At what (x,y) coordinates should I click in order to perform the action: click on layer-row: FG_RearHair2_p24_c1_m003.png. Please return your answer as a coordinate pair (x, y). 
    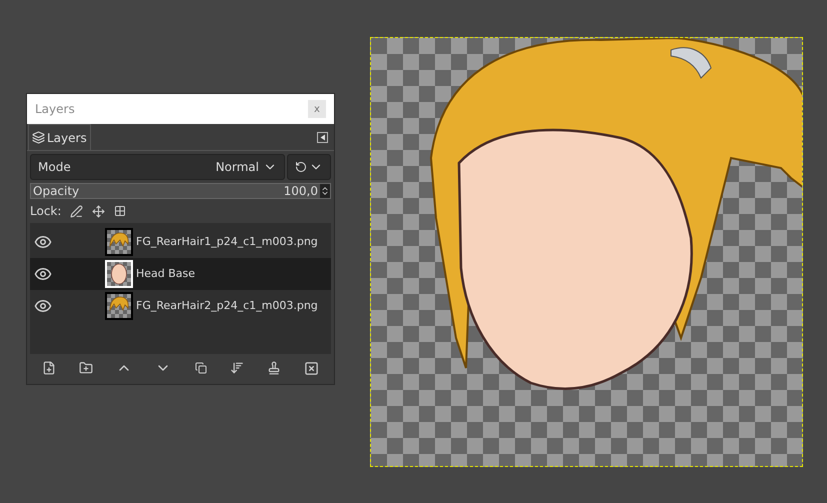
    Looking at the image, I should click on (180, 306).